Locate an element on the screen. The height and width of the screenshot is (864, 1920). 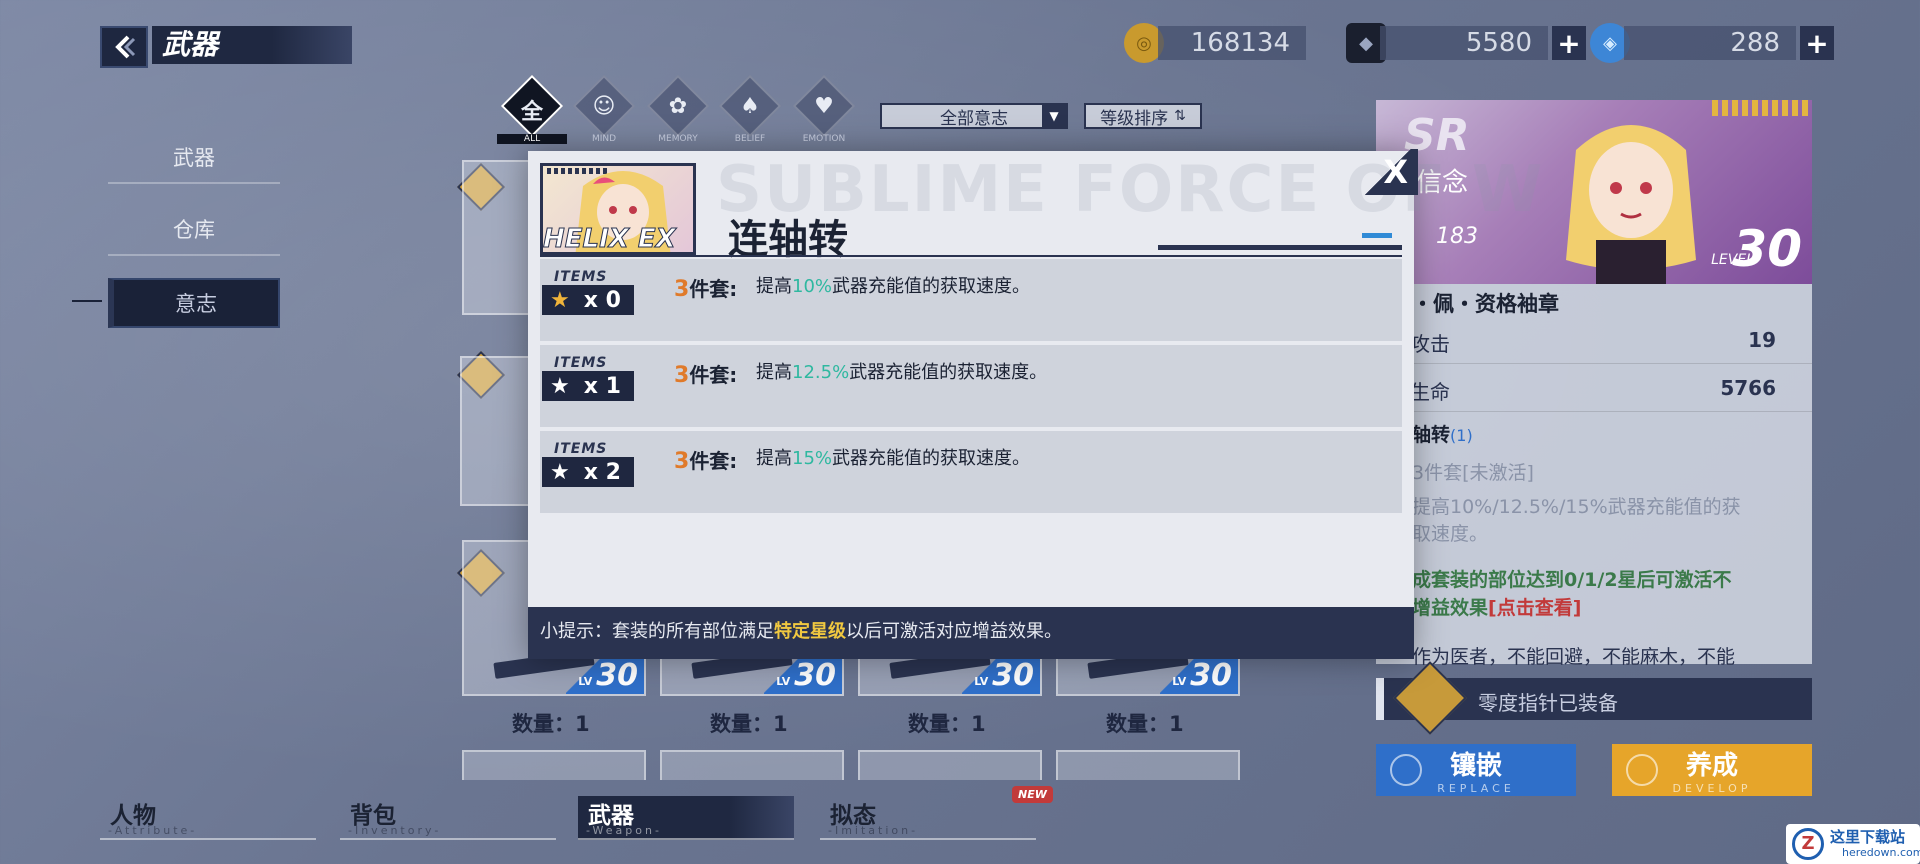
left-nav-will: 意志 is located at coordinates (194, 303).